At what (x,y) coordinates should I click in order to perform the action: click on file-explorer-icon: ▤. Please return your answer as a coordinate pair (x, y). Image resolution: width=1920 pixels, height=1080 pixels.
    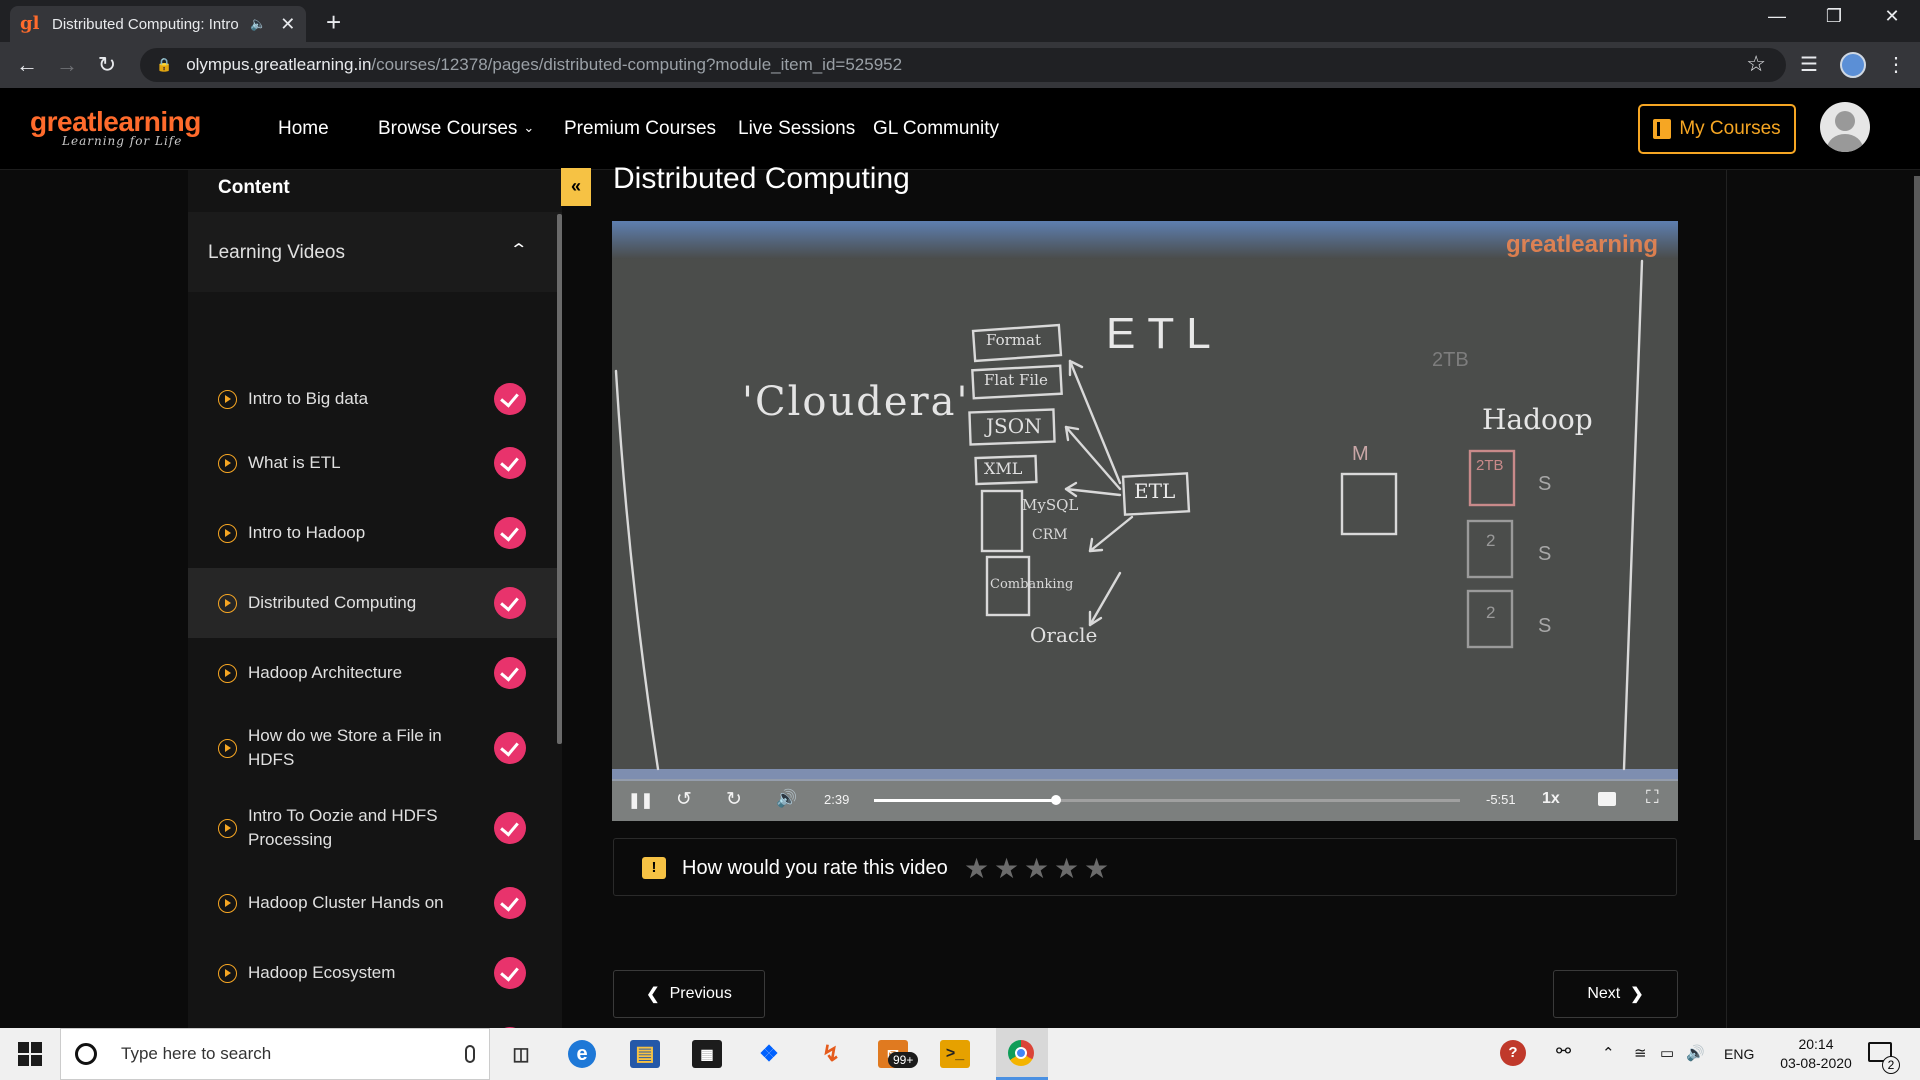
    Looking at the image, I should click on (645, 1054).